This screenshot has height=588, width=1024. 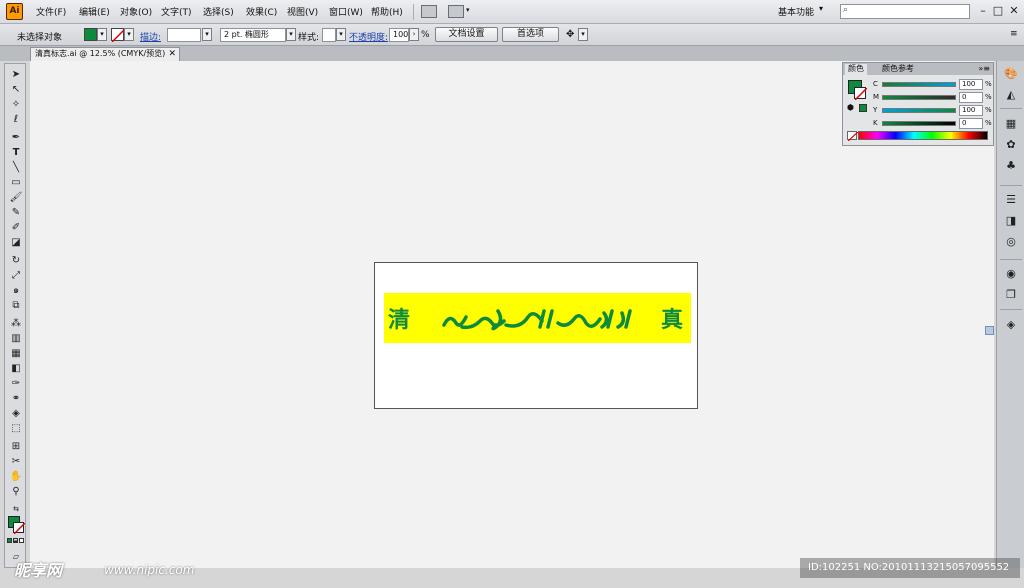 What do you see at coordinates (9, 540) in the screenshot?
I see `color-mode-icon` at bounding box center [9, 540].